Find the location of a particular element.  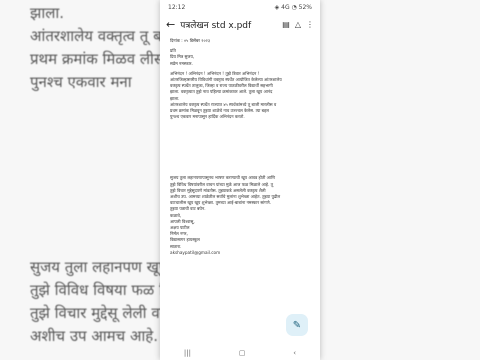

drive-icon: △ is located at coordinates (298, 24).